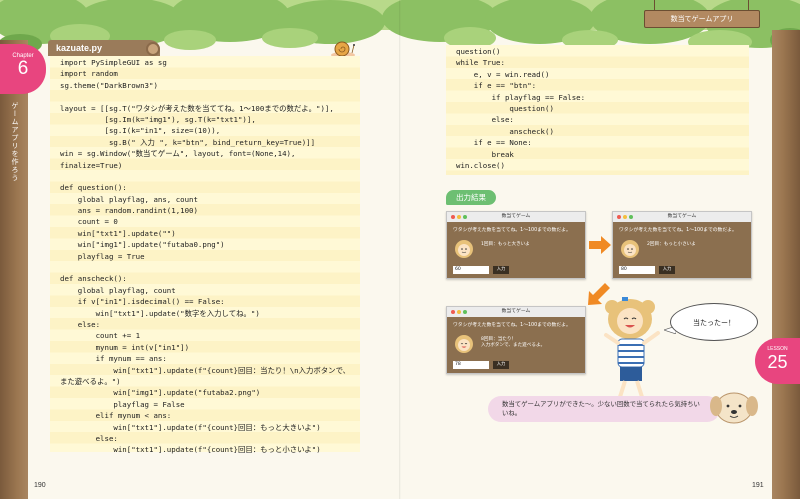 This screenshot has width=800, height=499. I want to click on page-number-right: 191, so click(758, 485).